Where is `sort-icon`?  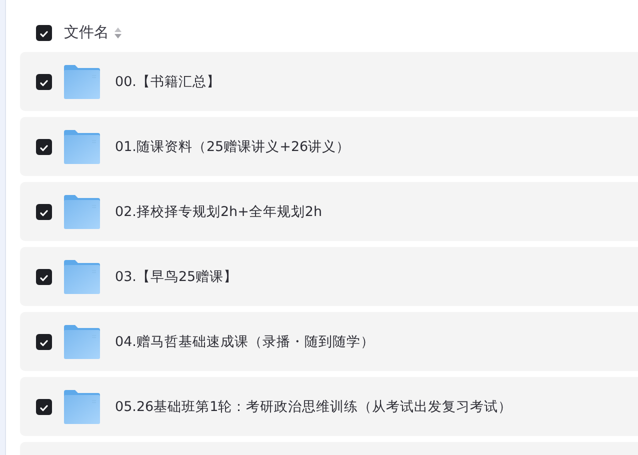
sort-icon is located at coordinates (118, 32).